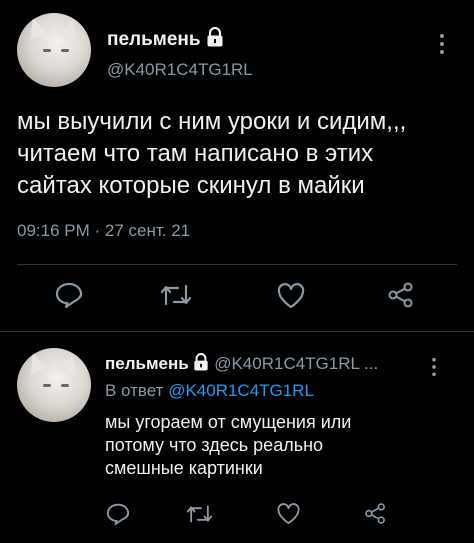  I want to click on author-name: пельмень, so click(165, 39).